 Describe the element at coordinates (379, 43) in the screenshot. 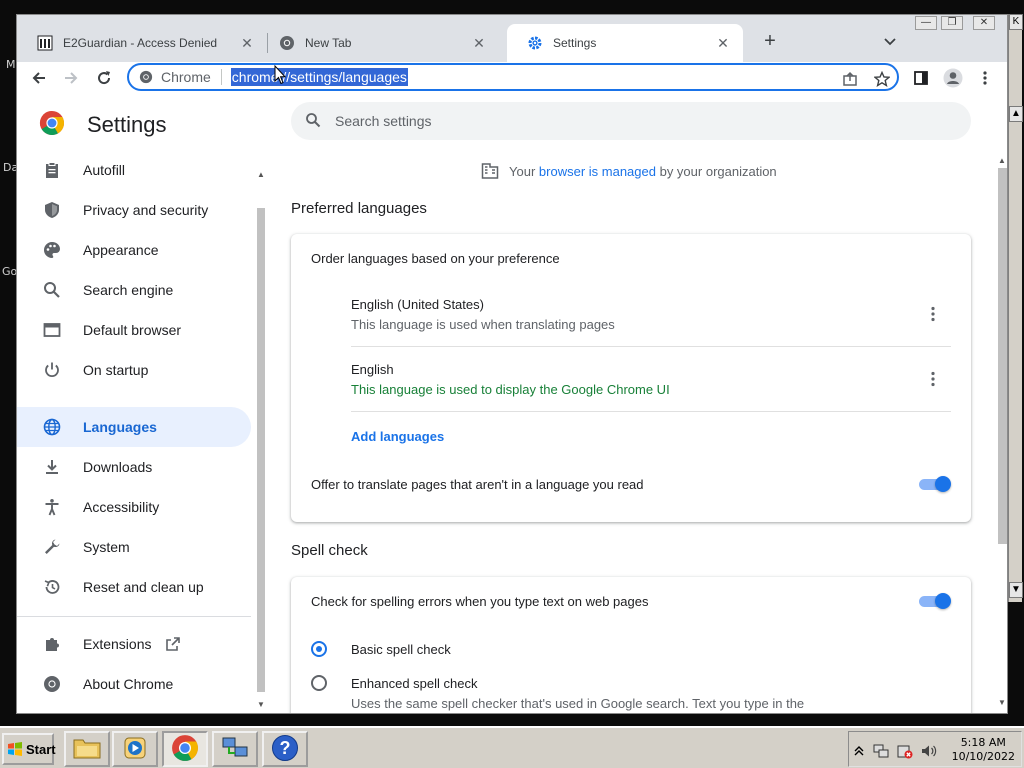

I see `tab-new-tab: New Tab ✕` at that location.